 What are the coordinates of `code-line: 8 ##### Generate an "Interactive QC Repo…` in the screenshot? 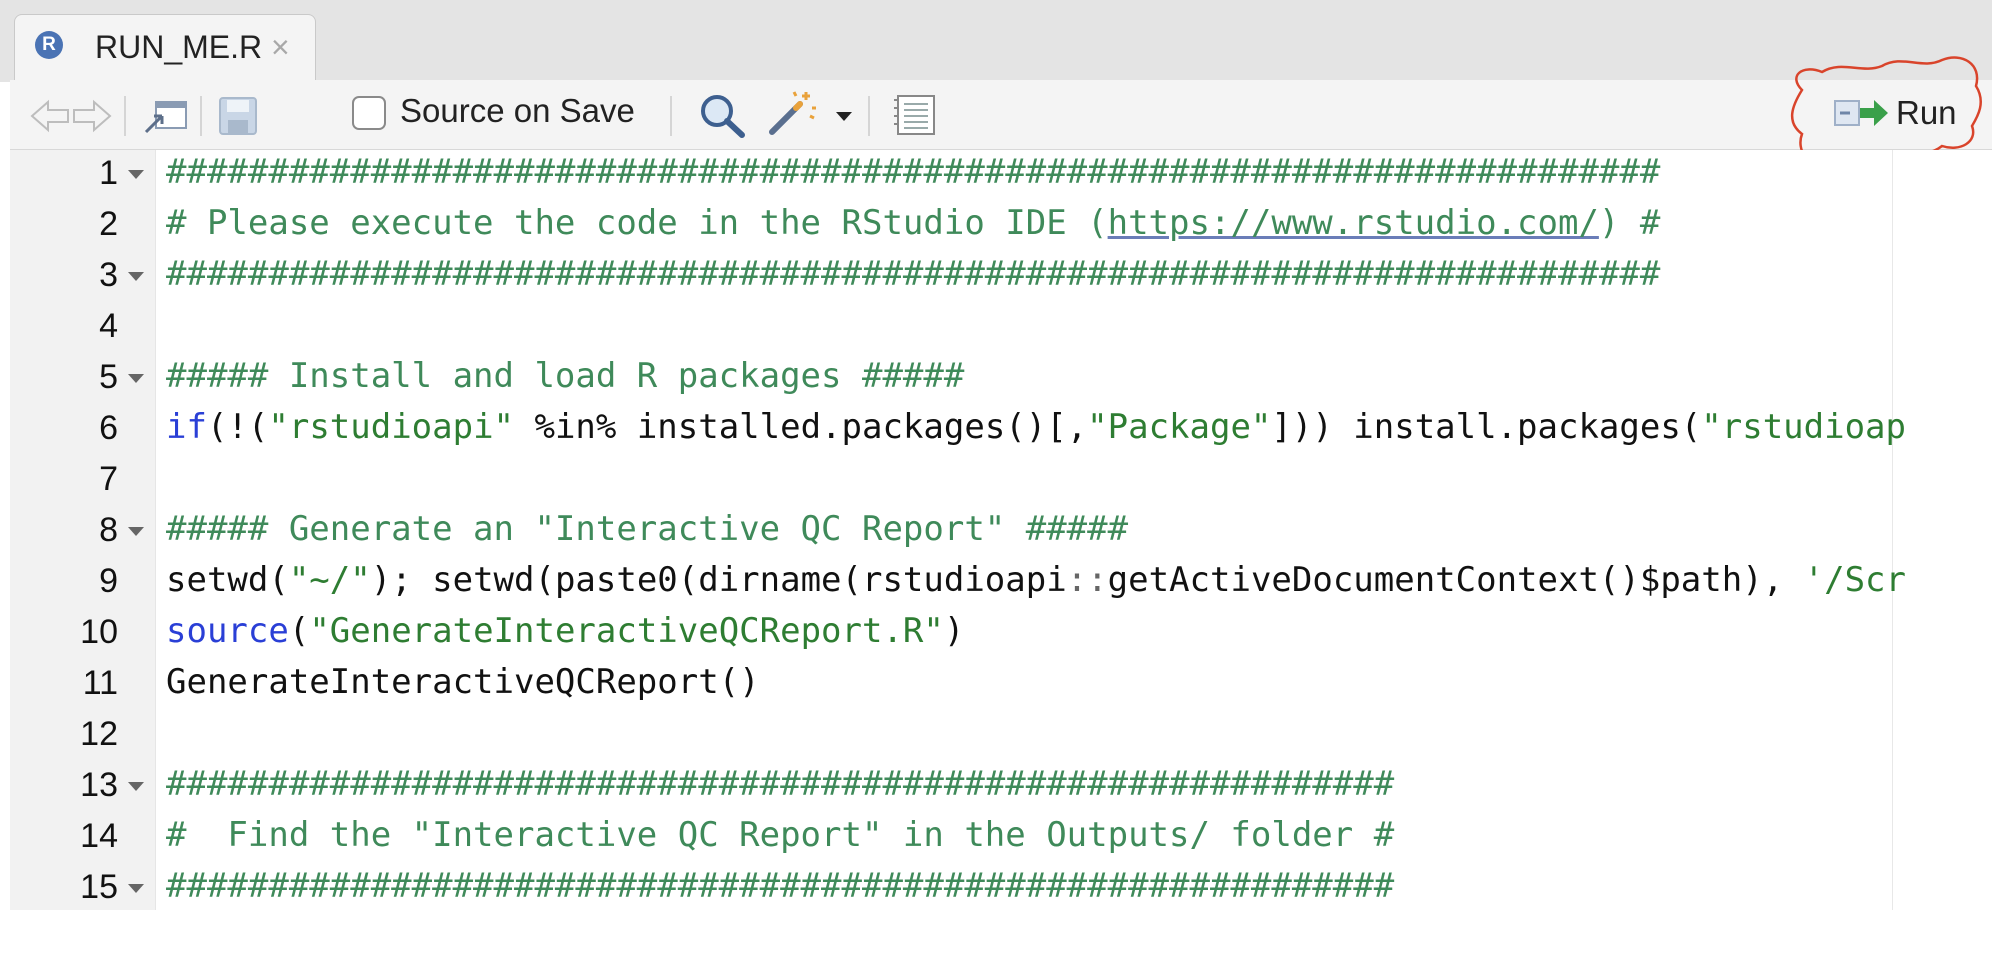 It's located at (1001, 532).